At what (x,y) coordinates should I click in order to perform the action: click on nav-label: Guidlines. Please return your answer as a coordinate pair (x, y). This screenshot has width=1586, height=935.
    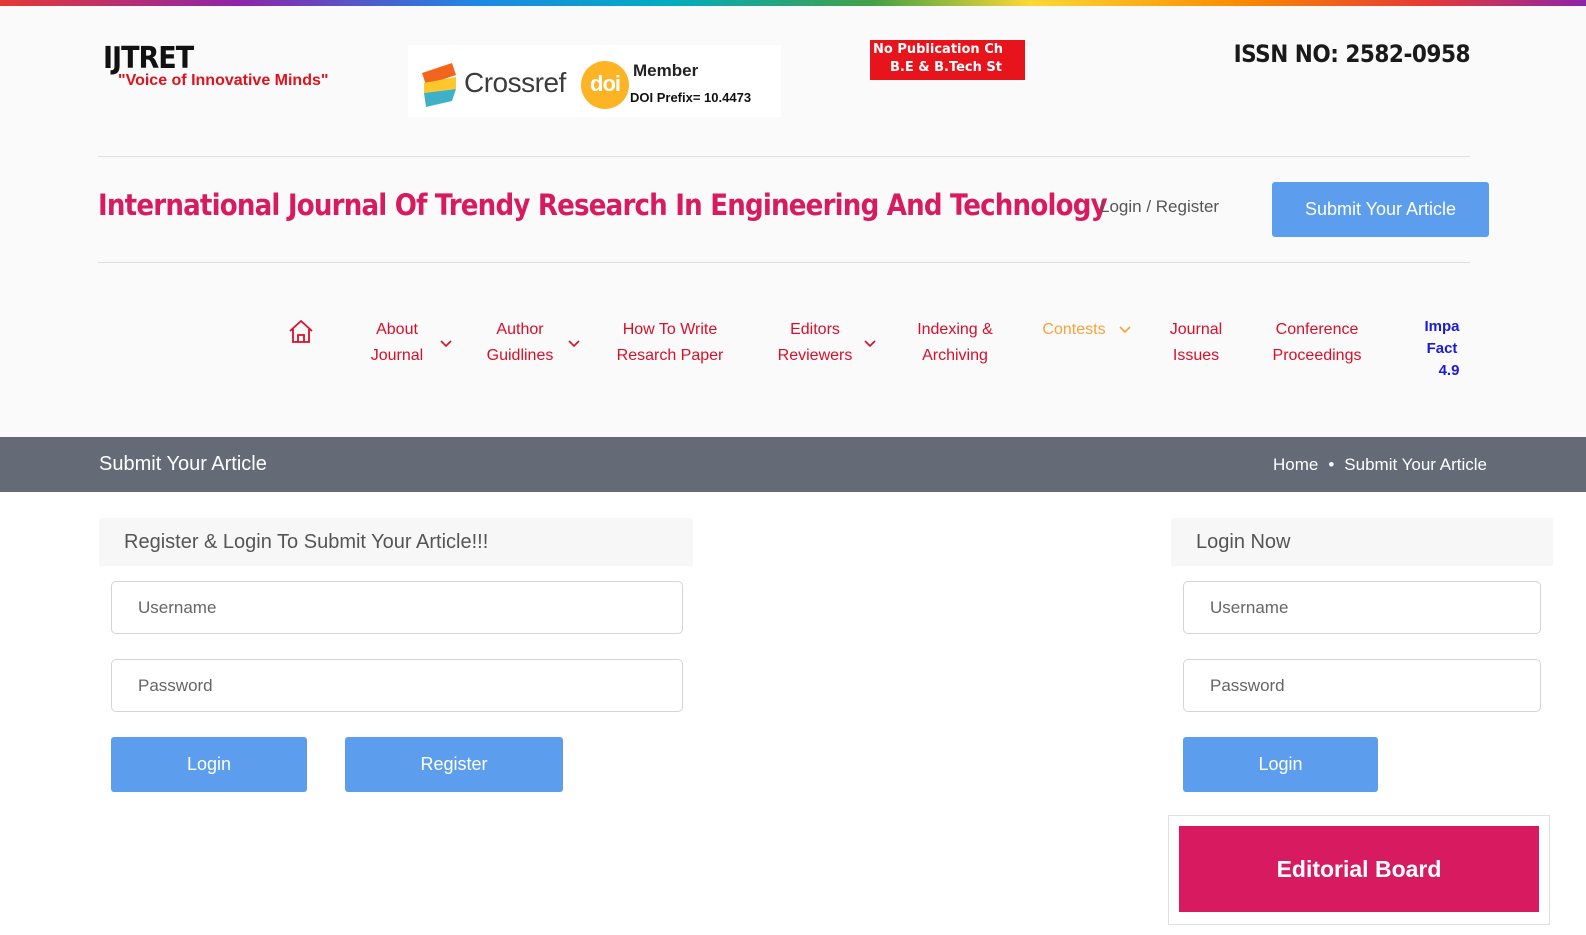
    Looking at the image, I should click on (520, 355).